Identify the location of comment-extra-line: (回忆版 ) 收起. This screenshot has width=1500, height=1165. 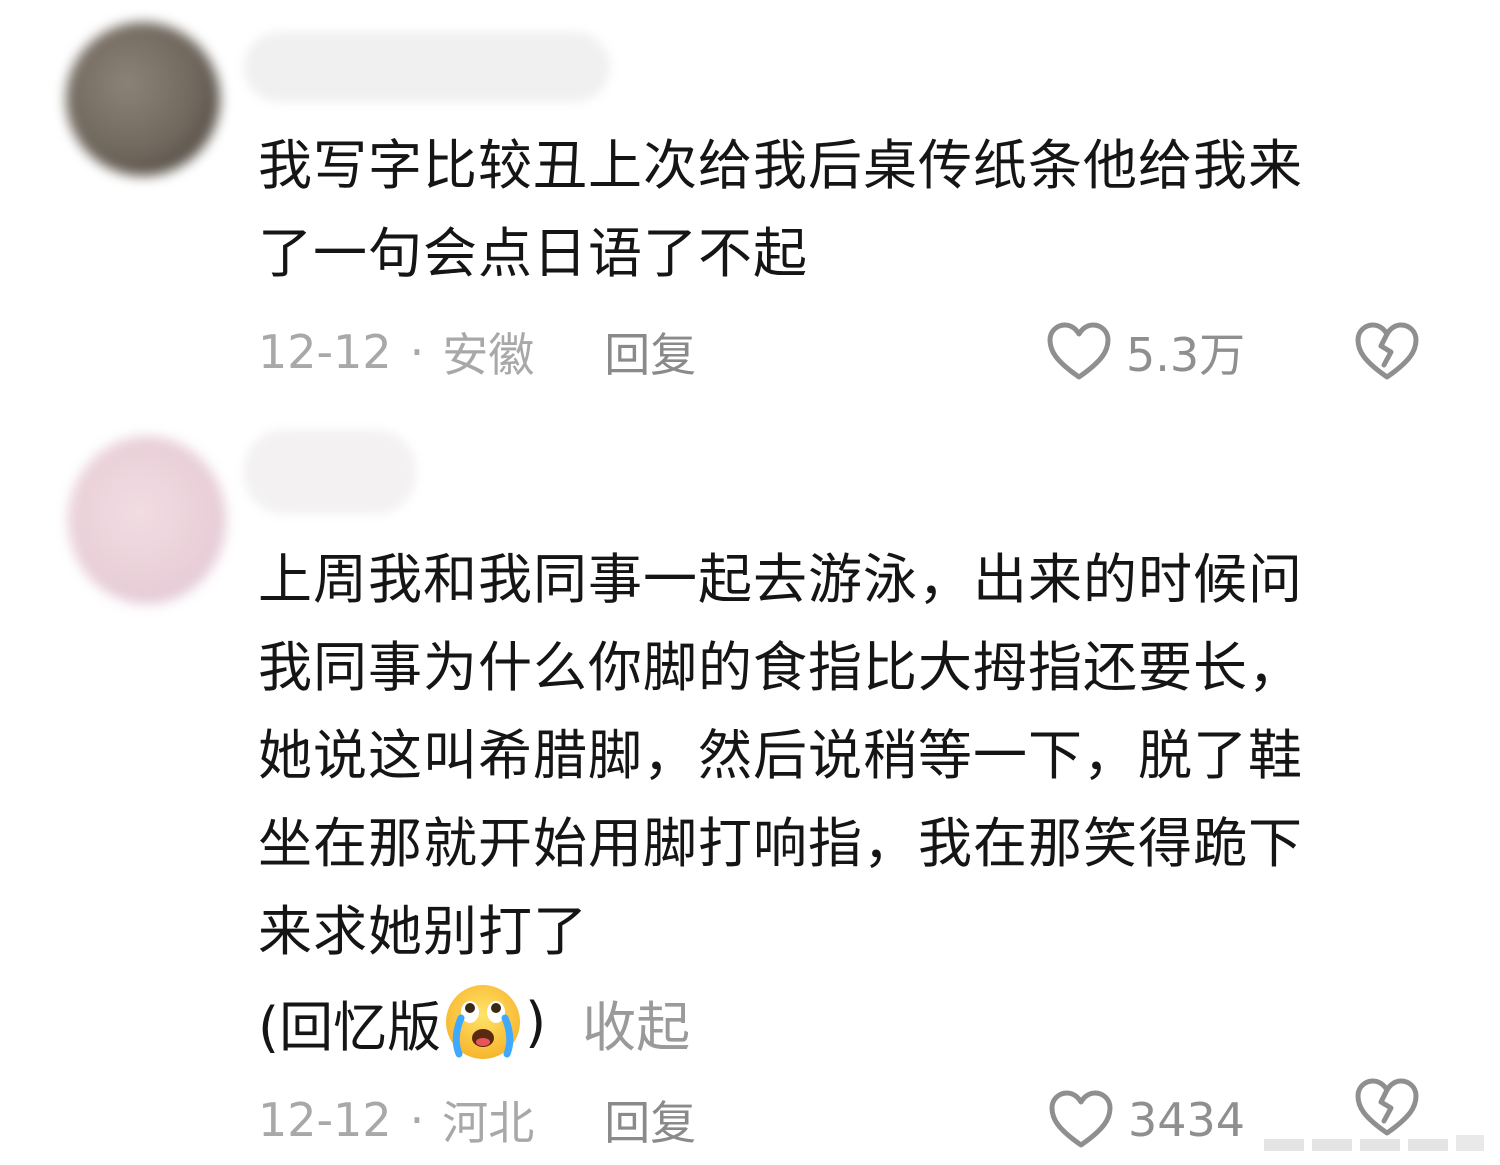
(474, 1022).